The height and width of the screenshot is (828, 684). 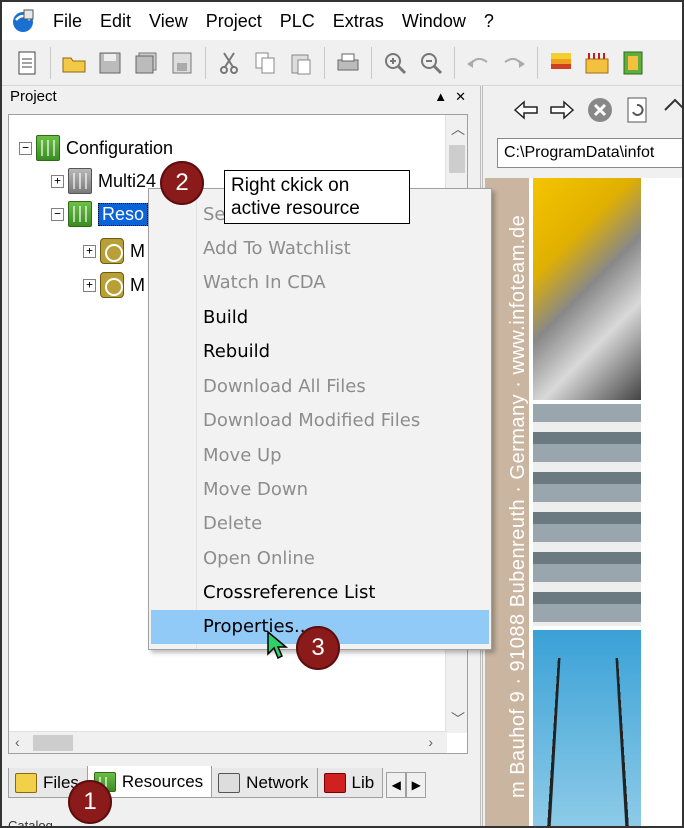 I want to click on tab-scroll-arrows: ◀ ▶, so click(x=406, y=785).